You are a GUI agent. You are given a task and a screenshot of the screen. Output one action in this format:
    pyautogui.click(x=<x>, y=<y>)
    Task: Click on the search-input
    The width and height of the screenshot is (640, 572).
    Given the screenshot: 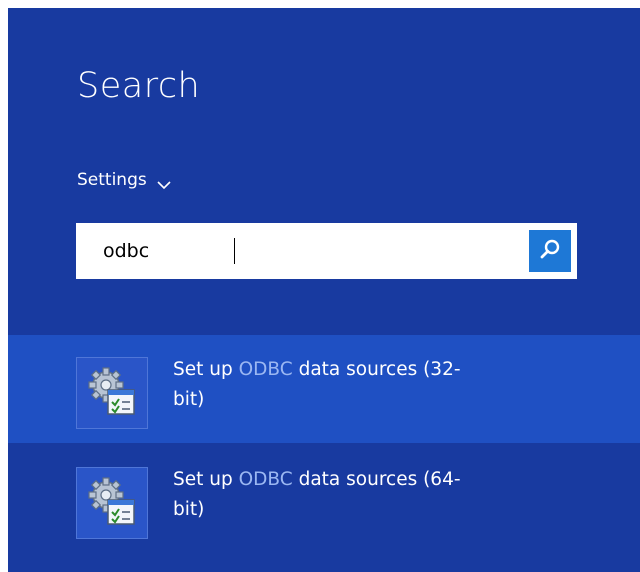 What is the action you would take?
    pyautogui.click(x=297, y=251)
    